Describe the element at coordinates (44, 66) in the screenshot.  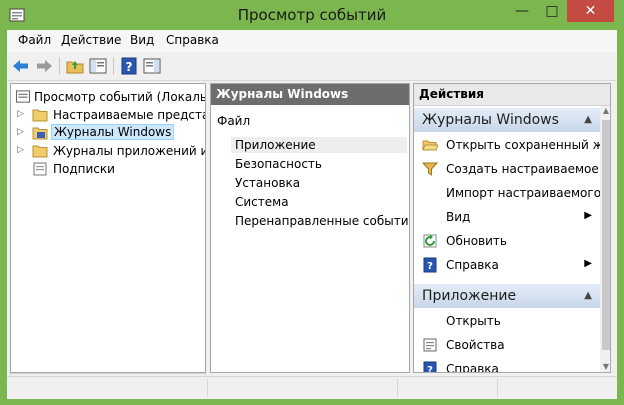
I see `forward-arrow-icon` at that location.